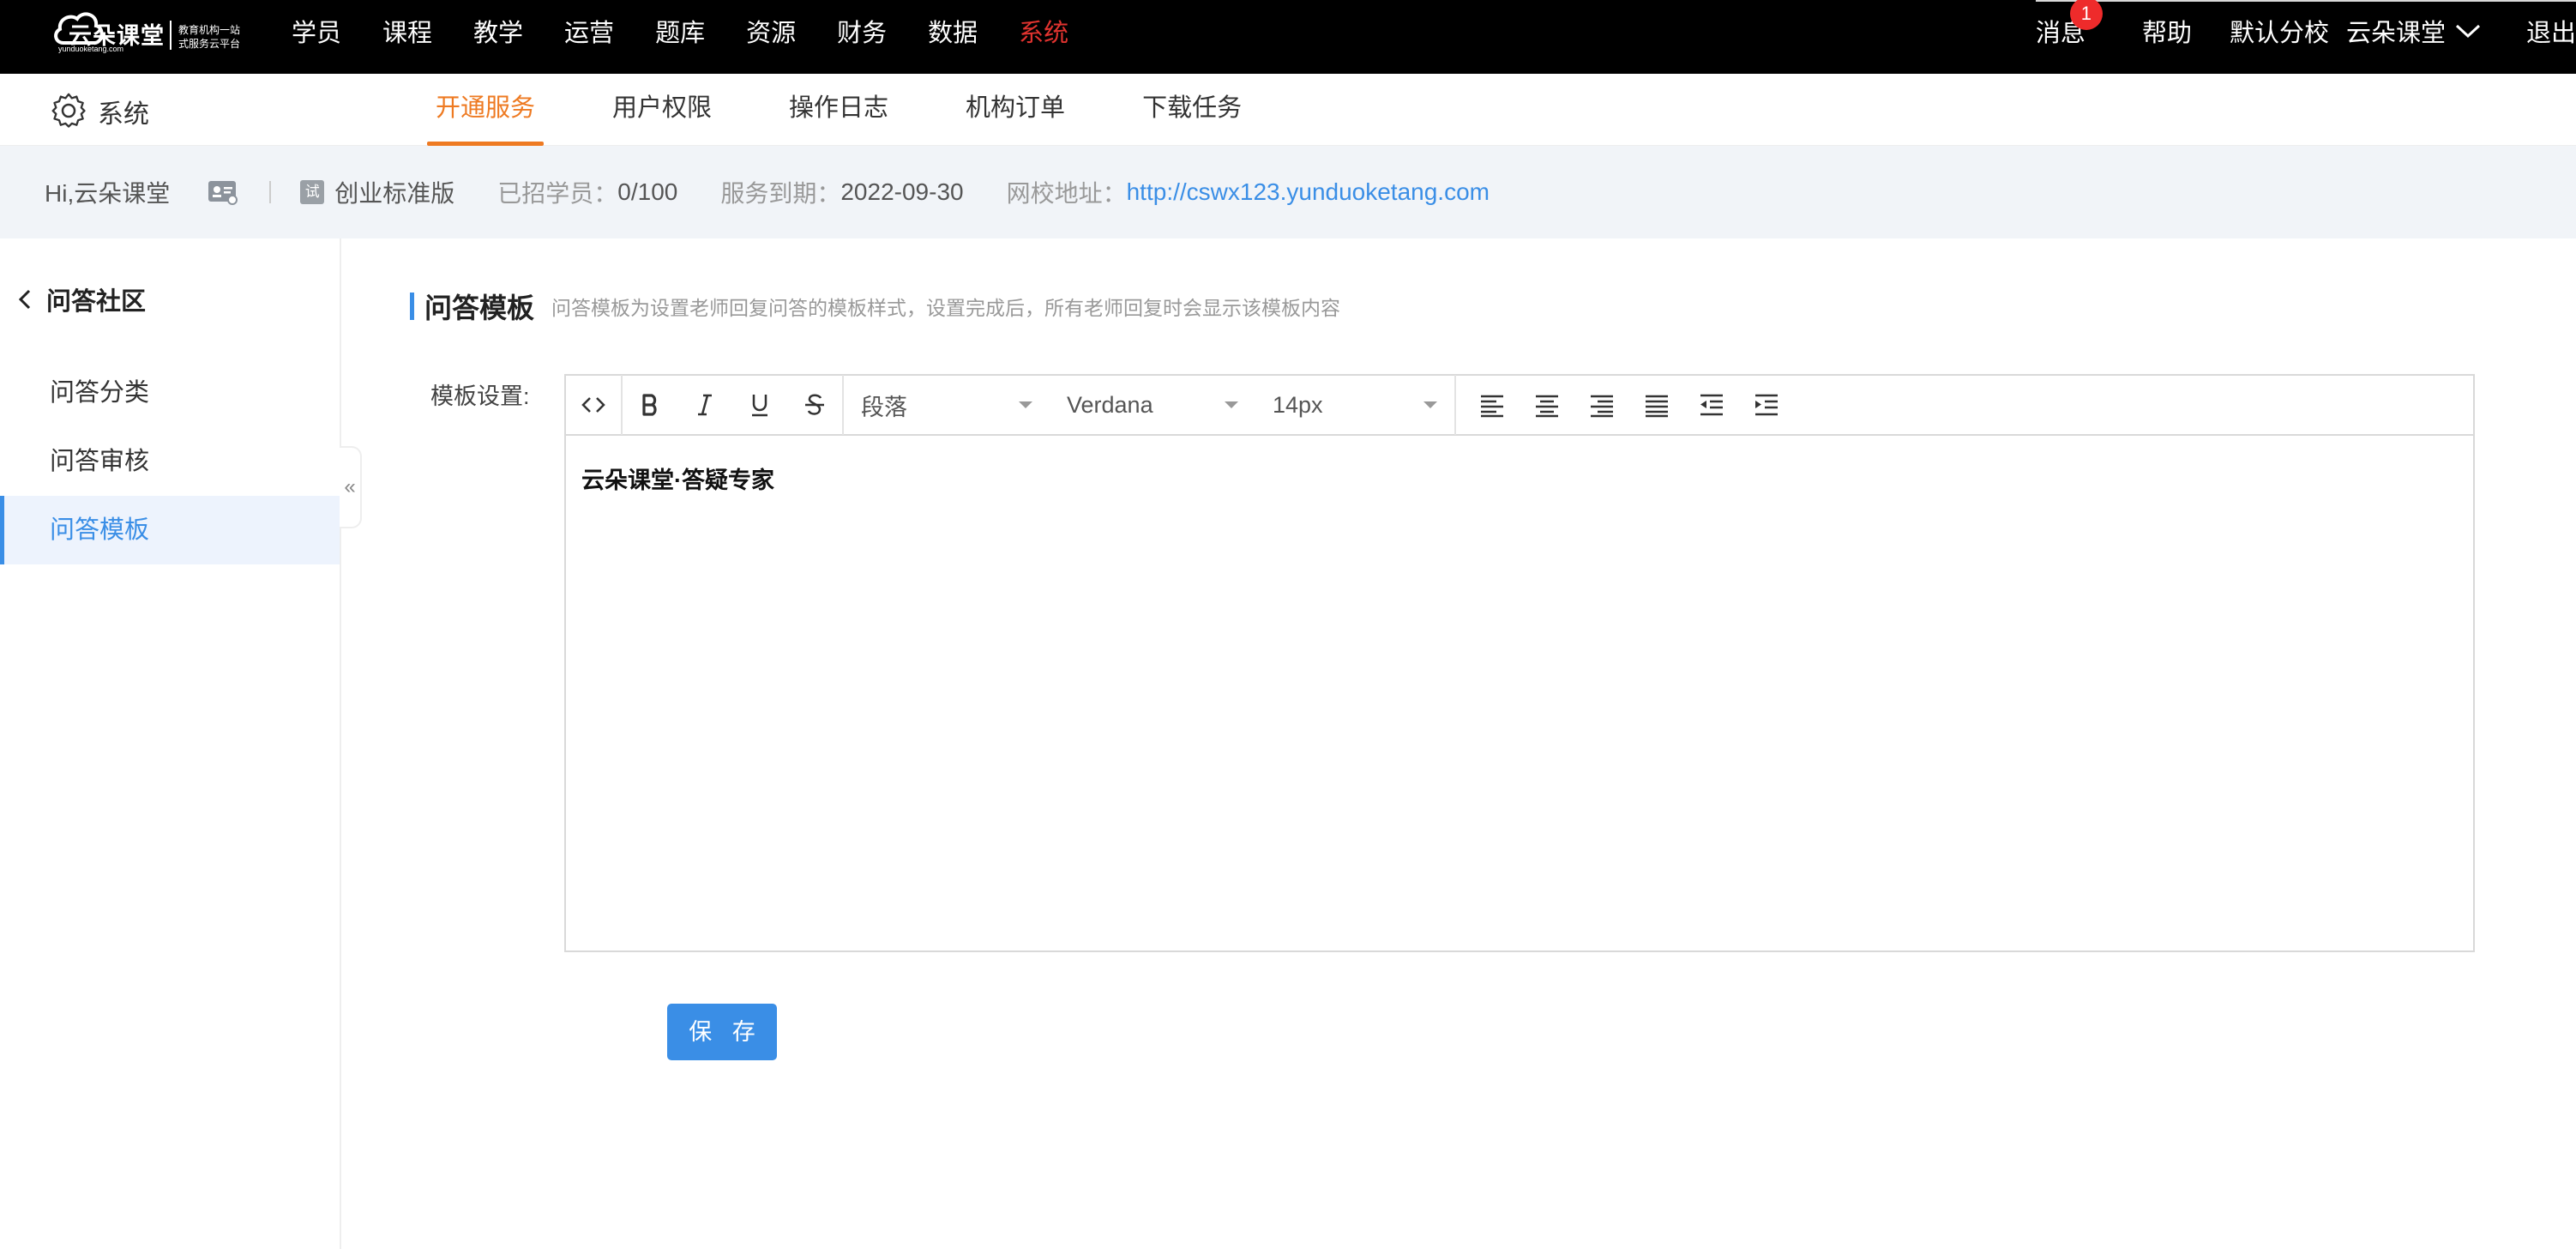  What do you see at coordinates (351, 487) in the screenshot?
I see `sidebar-collapse-toggle: «` at bounding box center [351, 487].